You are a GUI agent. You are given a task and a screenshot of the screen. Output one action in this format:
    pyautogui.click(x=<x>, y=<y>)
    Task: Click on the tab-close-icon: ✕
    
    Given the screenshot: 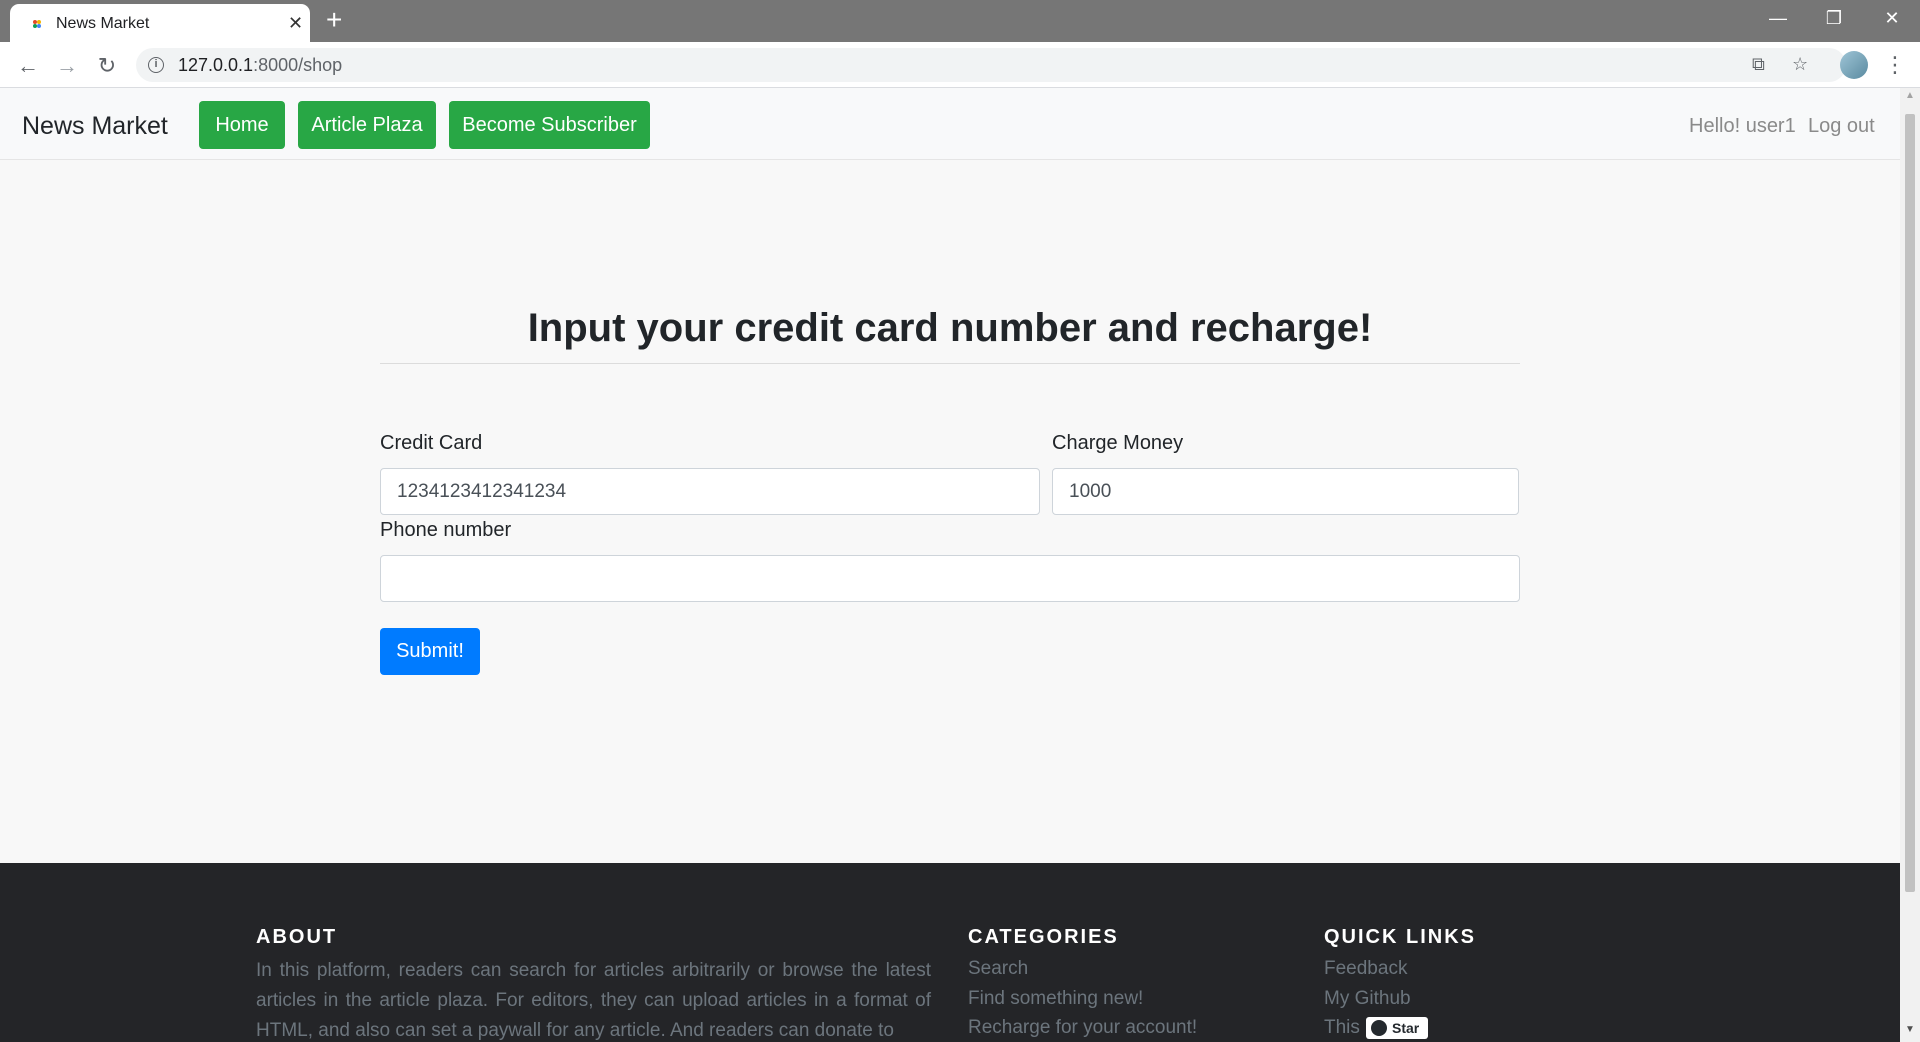 What is the action you would take?
    pyautogui.click(x=295, y=23)
    